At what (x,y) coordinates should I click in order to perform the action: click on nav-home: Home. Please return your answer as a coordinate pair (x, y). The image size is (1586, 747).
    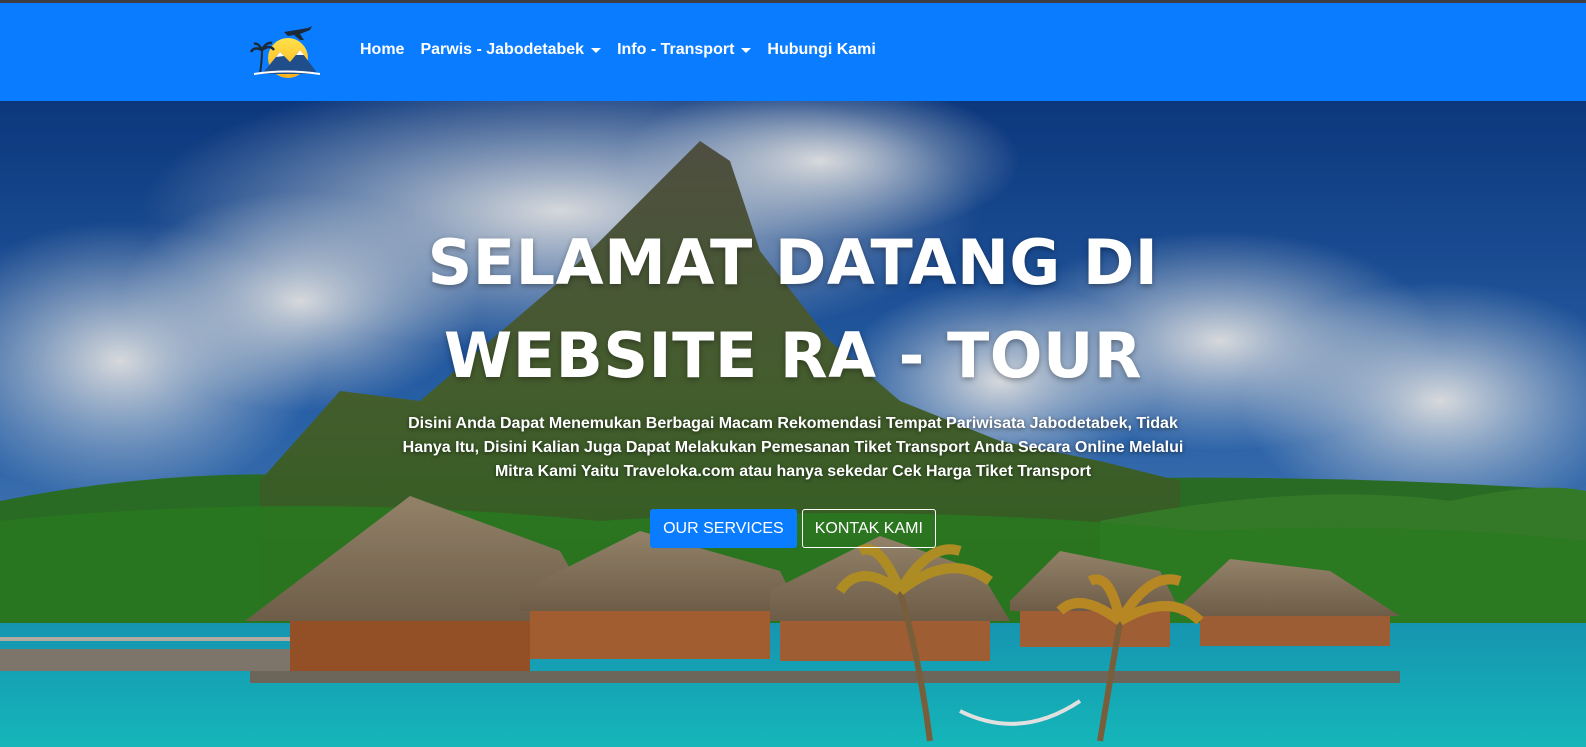
    Looking at the image, I should click on (382, 50).